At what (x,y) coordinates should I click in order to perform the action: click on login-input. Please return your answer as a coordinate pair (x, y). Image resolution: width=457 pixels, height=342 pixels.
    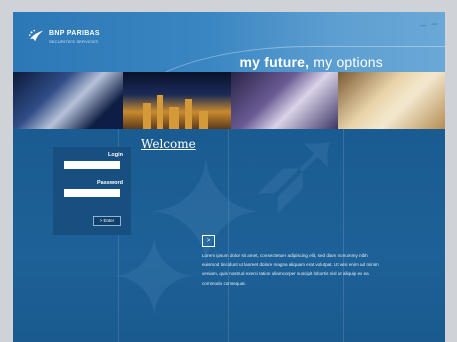
    Looking at the image, I should click on (92, 165).